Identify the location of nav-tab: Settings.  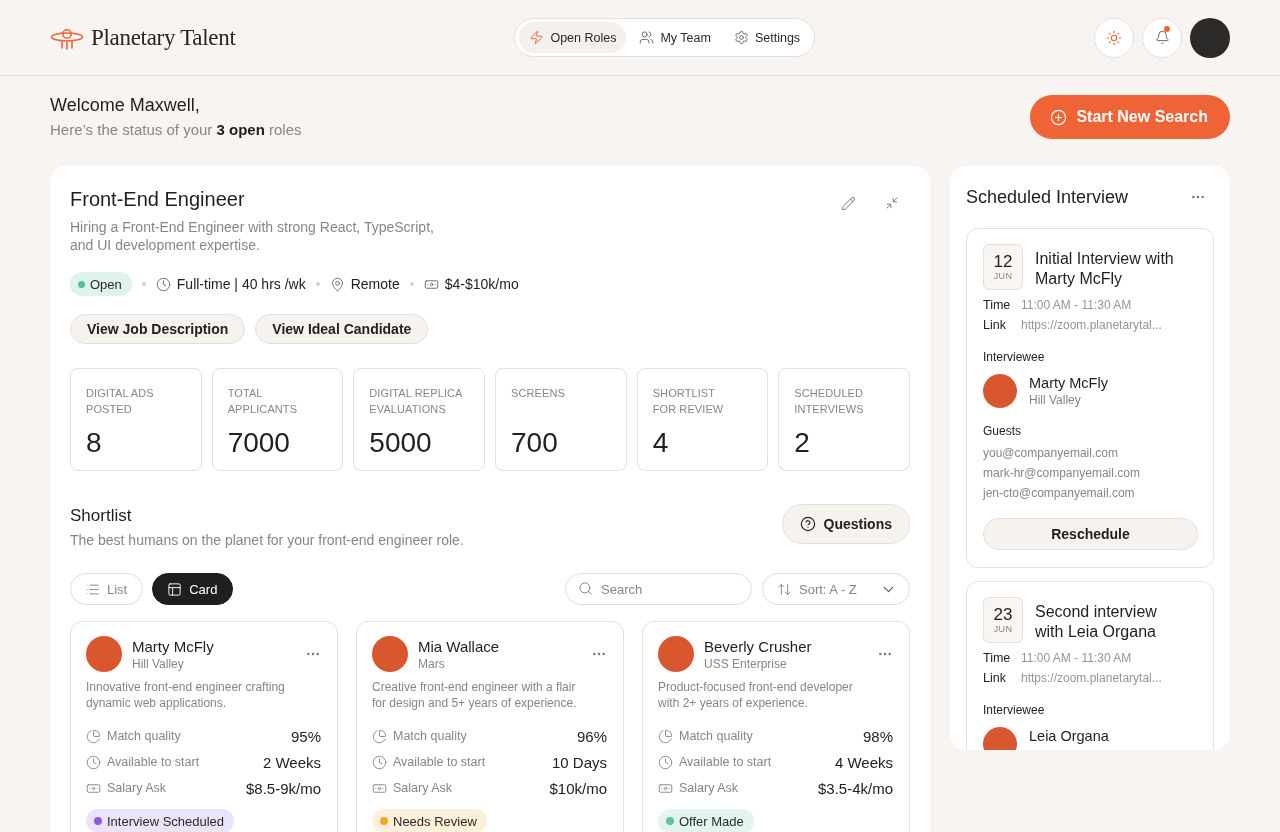
(767, 37).